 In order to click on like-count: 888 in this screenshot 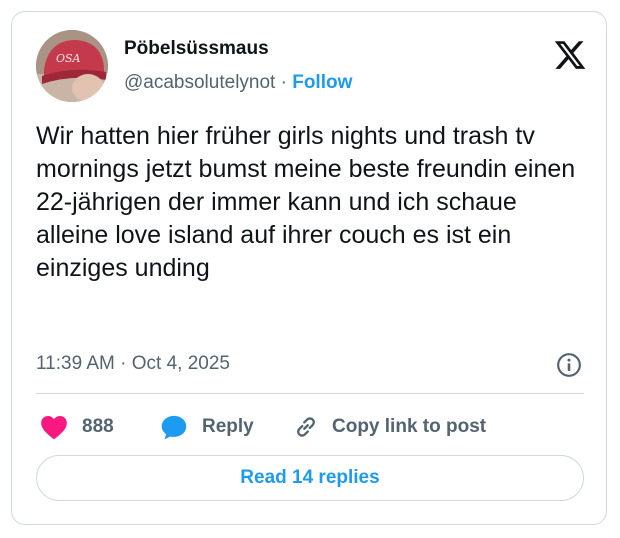, I will do `click(98, 426)`.